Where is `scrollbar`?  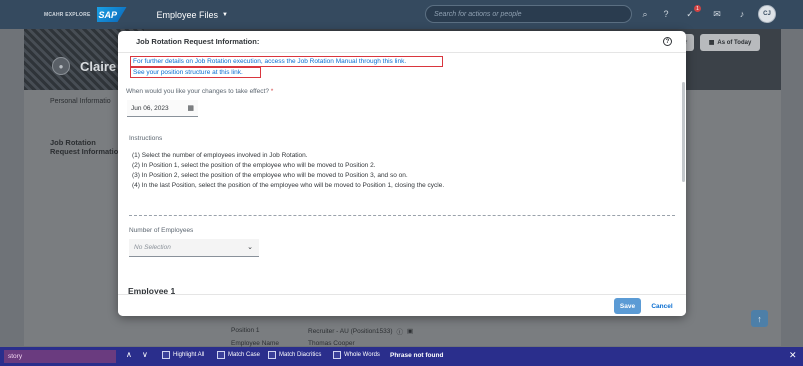 scrollbar is located at coordinates (683, 132).